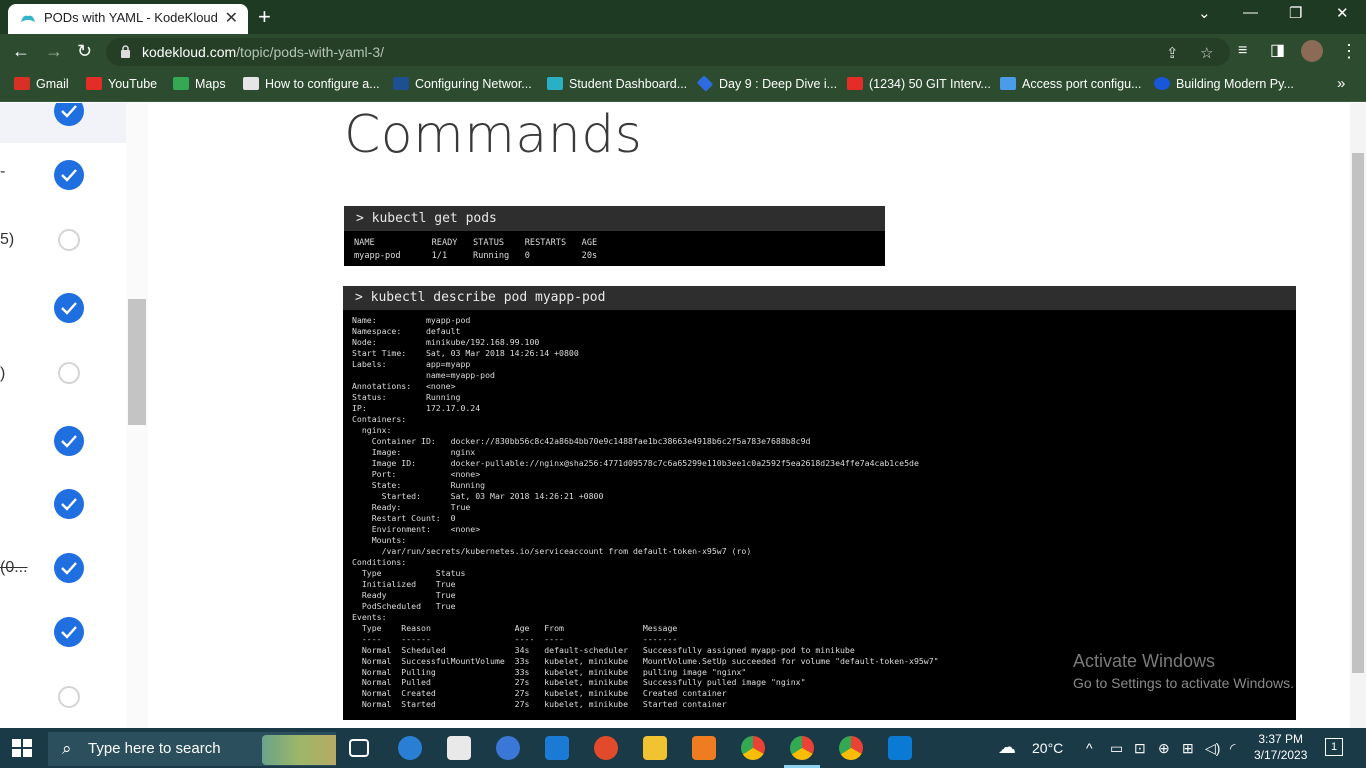 The width and height of the screenshot is (1366, 768). I want to click on url-text: kodekloud.com/topic/pods-with-yaml-3/, so click(263, 52).